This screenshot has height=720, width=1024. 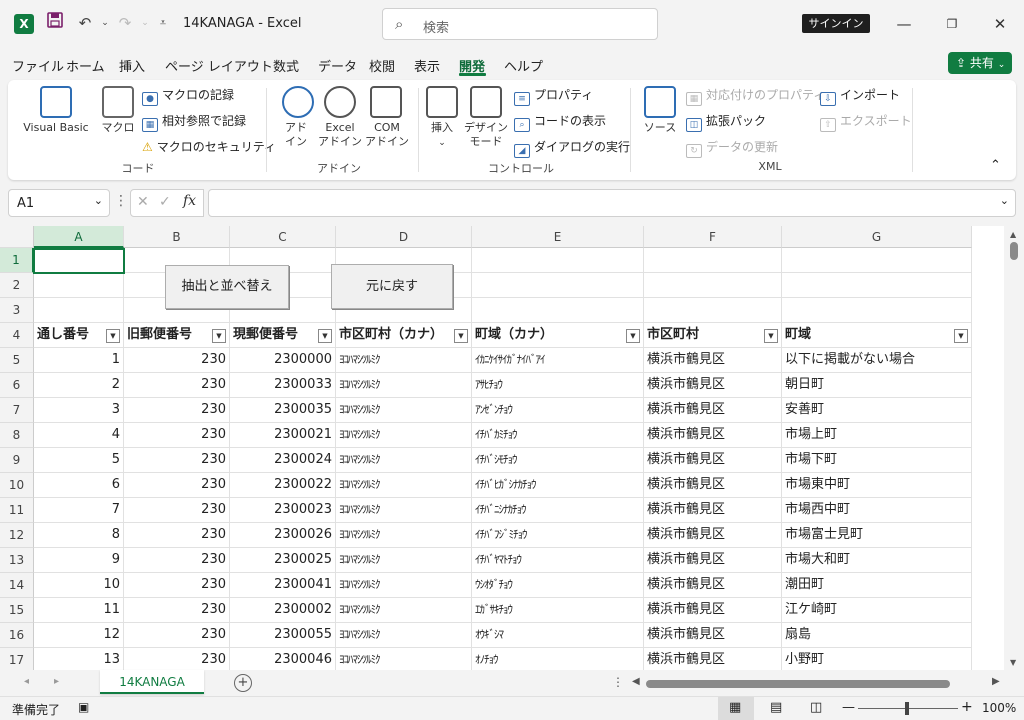 I want to click on relative-ref-button: ▦ 相対参照で記録, so click(x=194, y=122).